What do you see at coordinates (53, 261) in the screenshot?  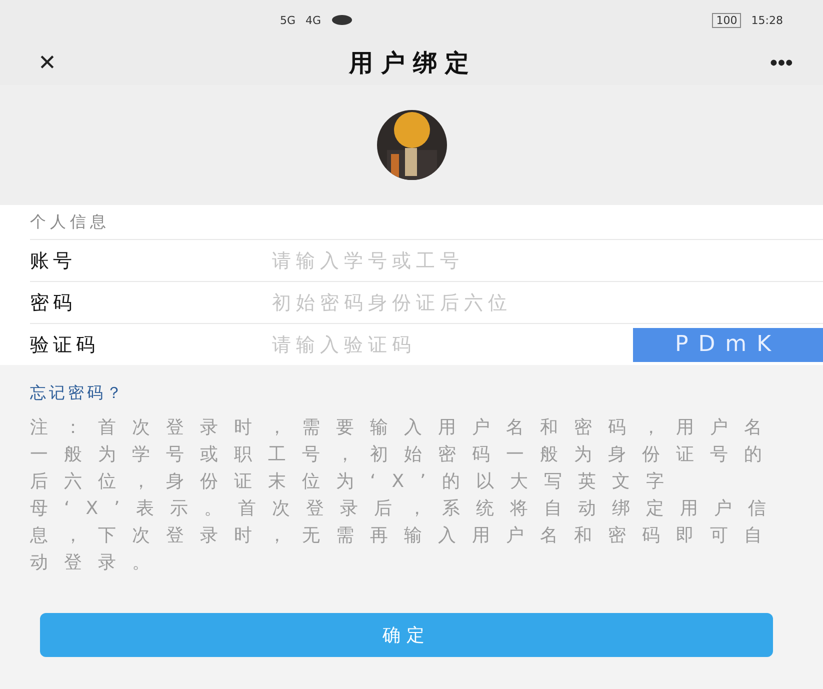 I see `field-label: 账号` at bounding box center [53, 261].